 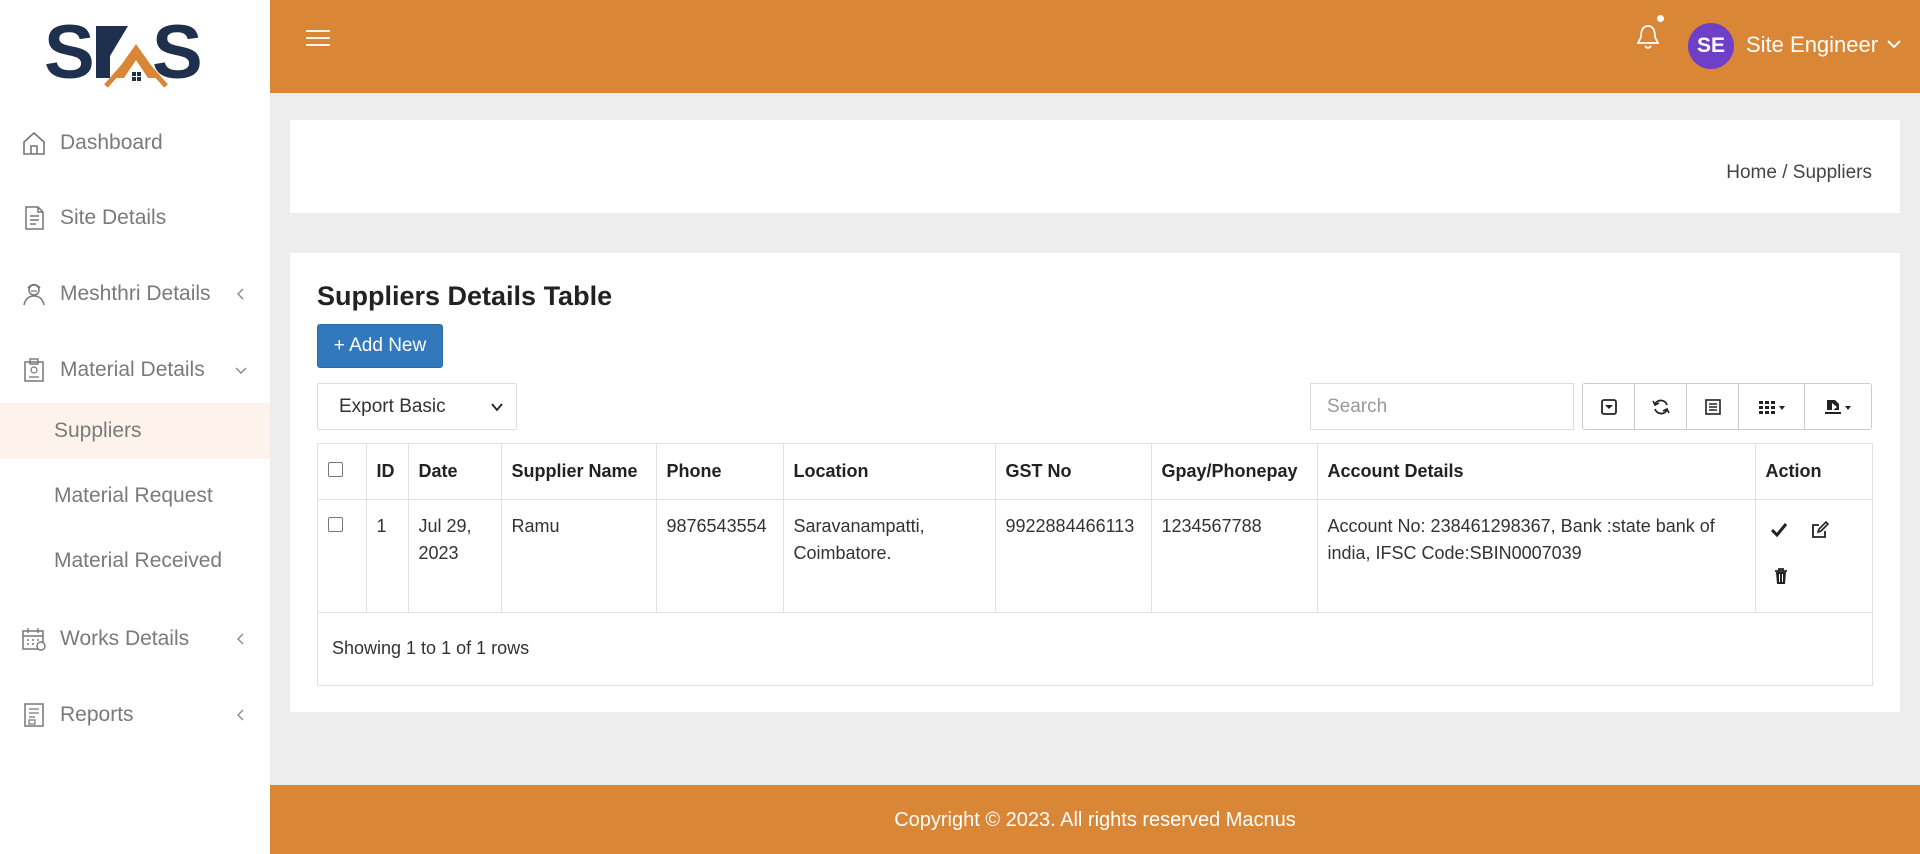 I want to click on menu-toggle-icon, so click(x=318, y=39).